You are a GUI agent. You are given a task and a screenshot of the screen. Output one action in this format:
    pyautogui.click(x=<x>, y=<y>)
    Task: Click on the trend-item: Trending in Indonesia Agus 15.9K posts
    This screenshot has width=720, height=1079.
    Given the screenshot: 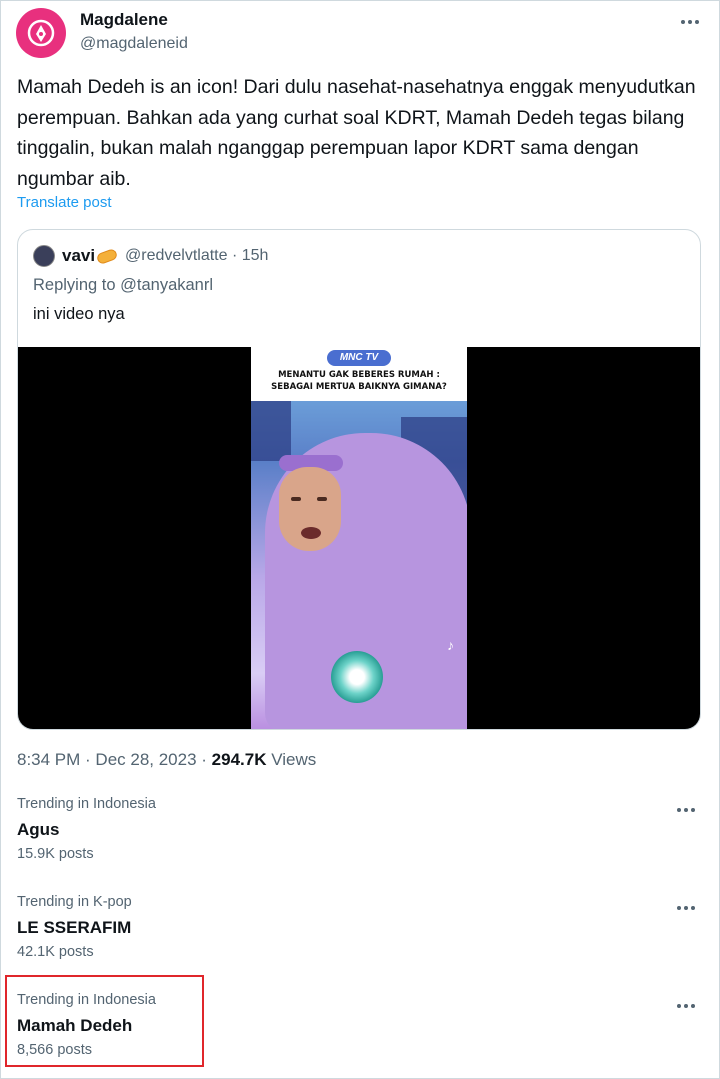 What is the action you would take?
    pyautogui.click(x=317, y=829)
    